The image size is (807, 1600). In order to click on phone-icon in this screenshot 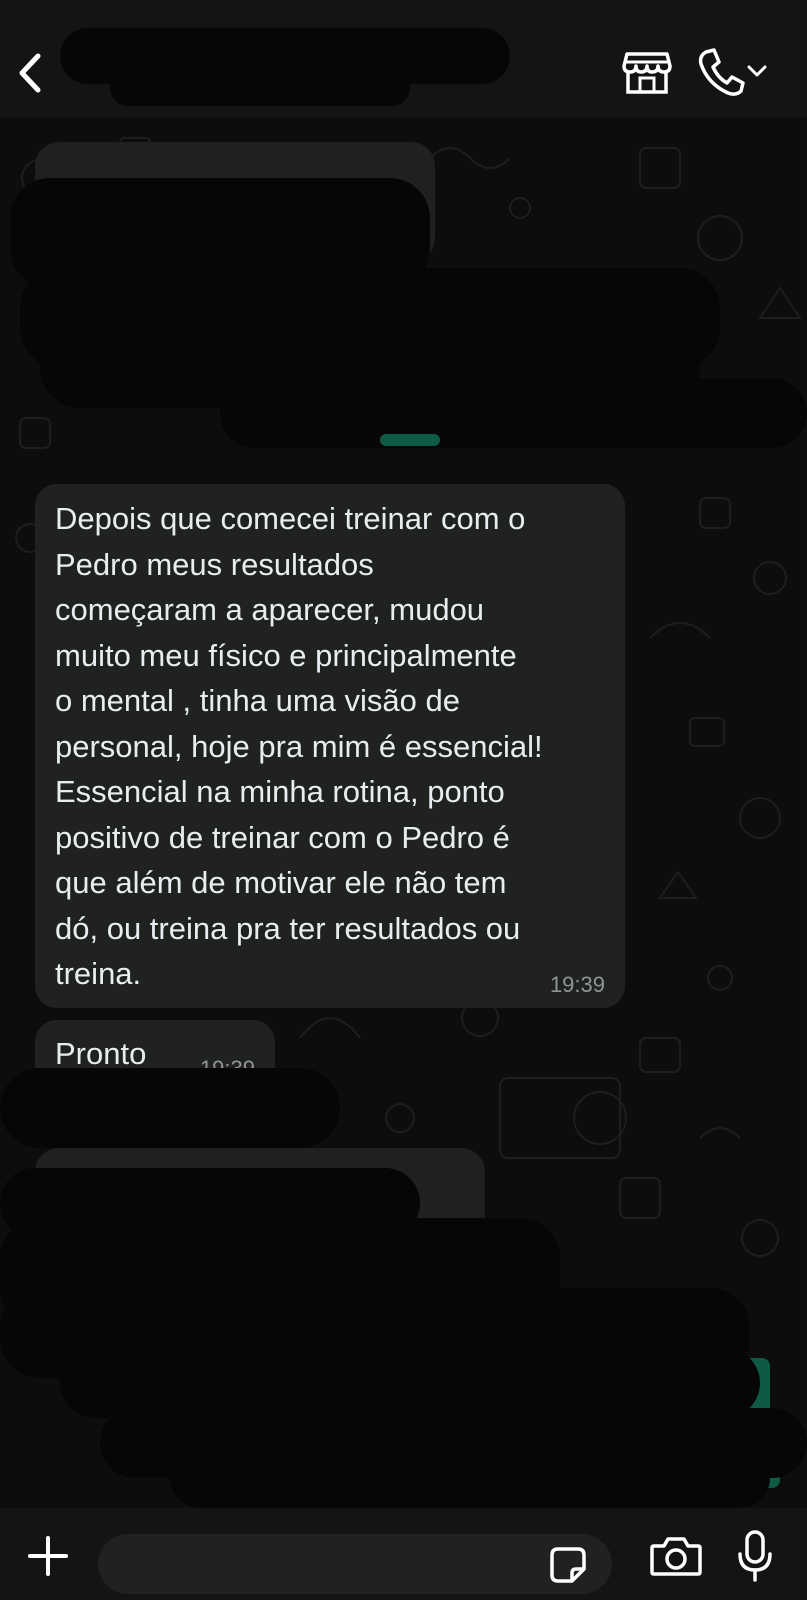, I will do `click(721, 72)`.